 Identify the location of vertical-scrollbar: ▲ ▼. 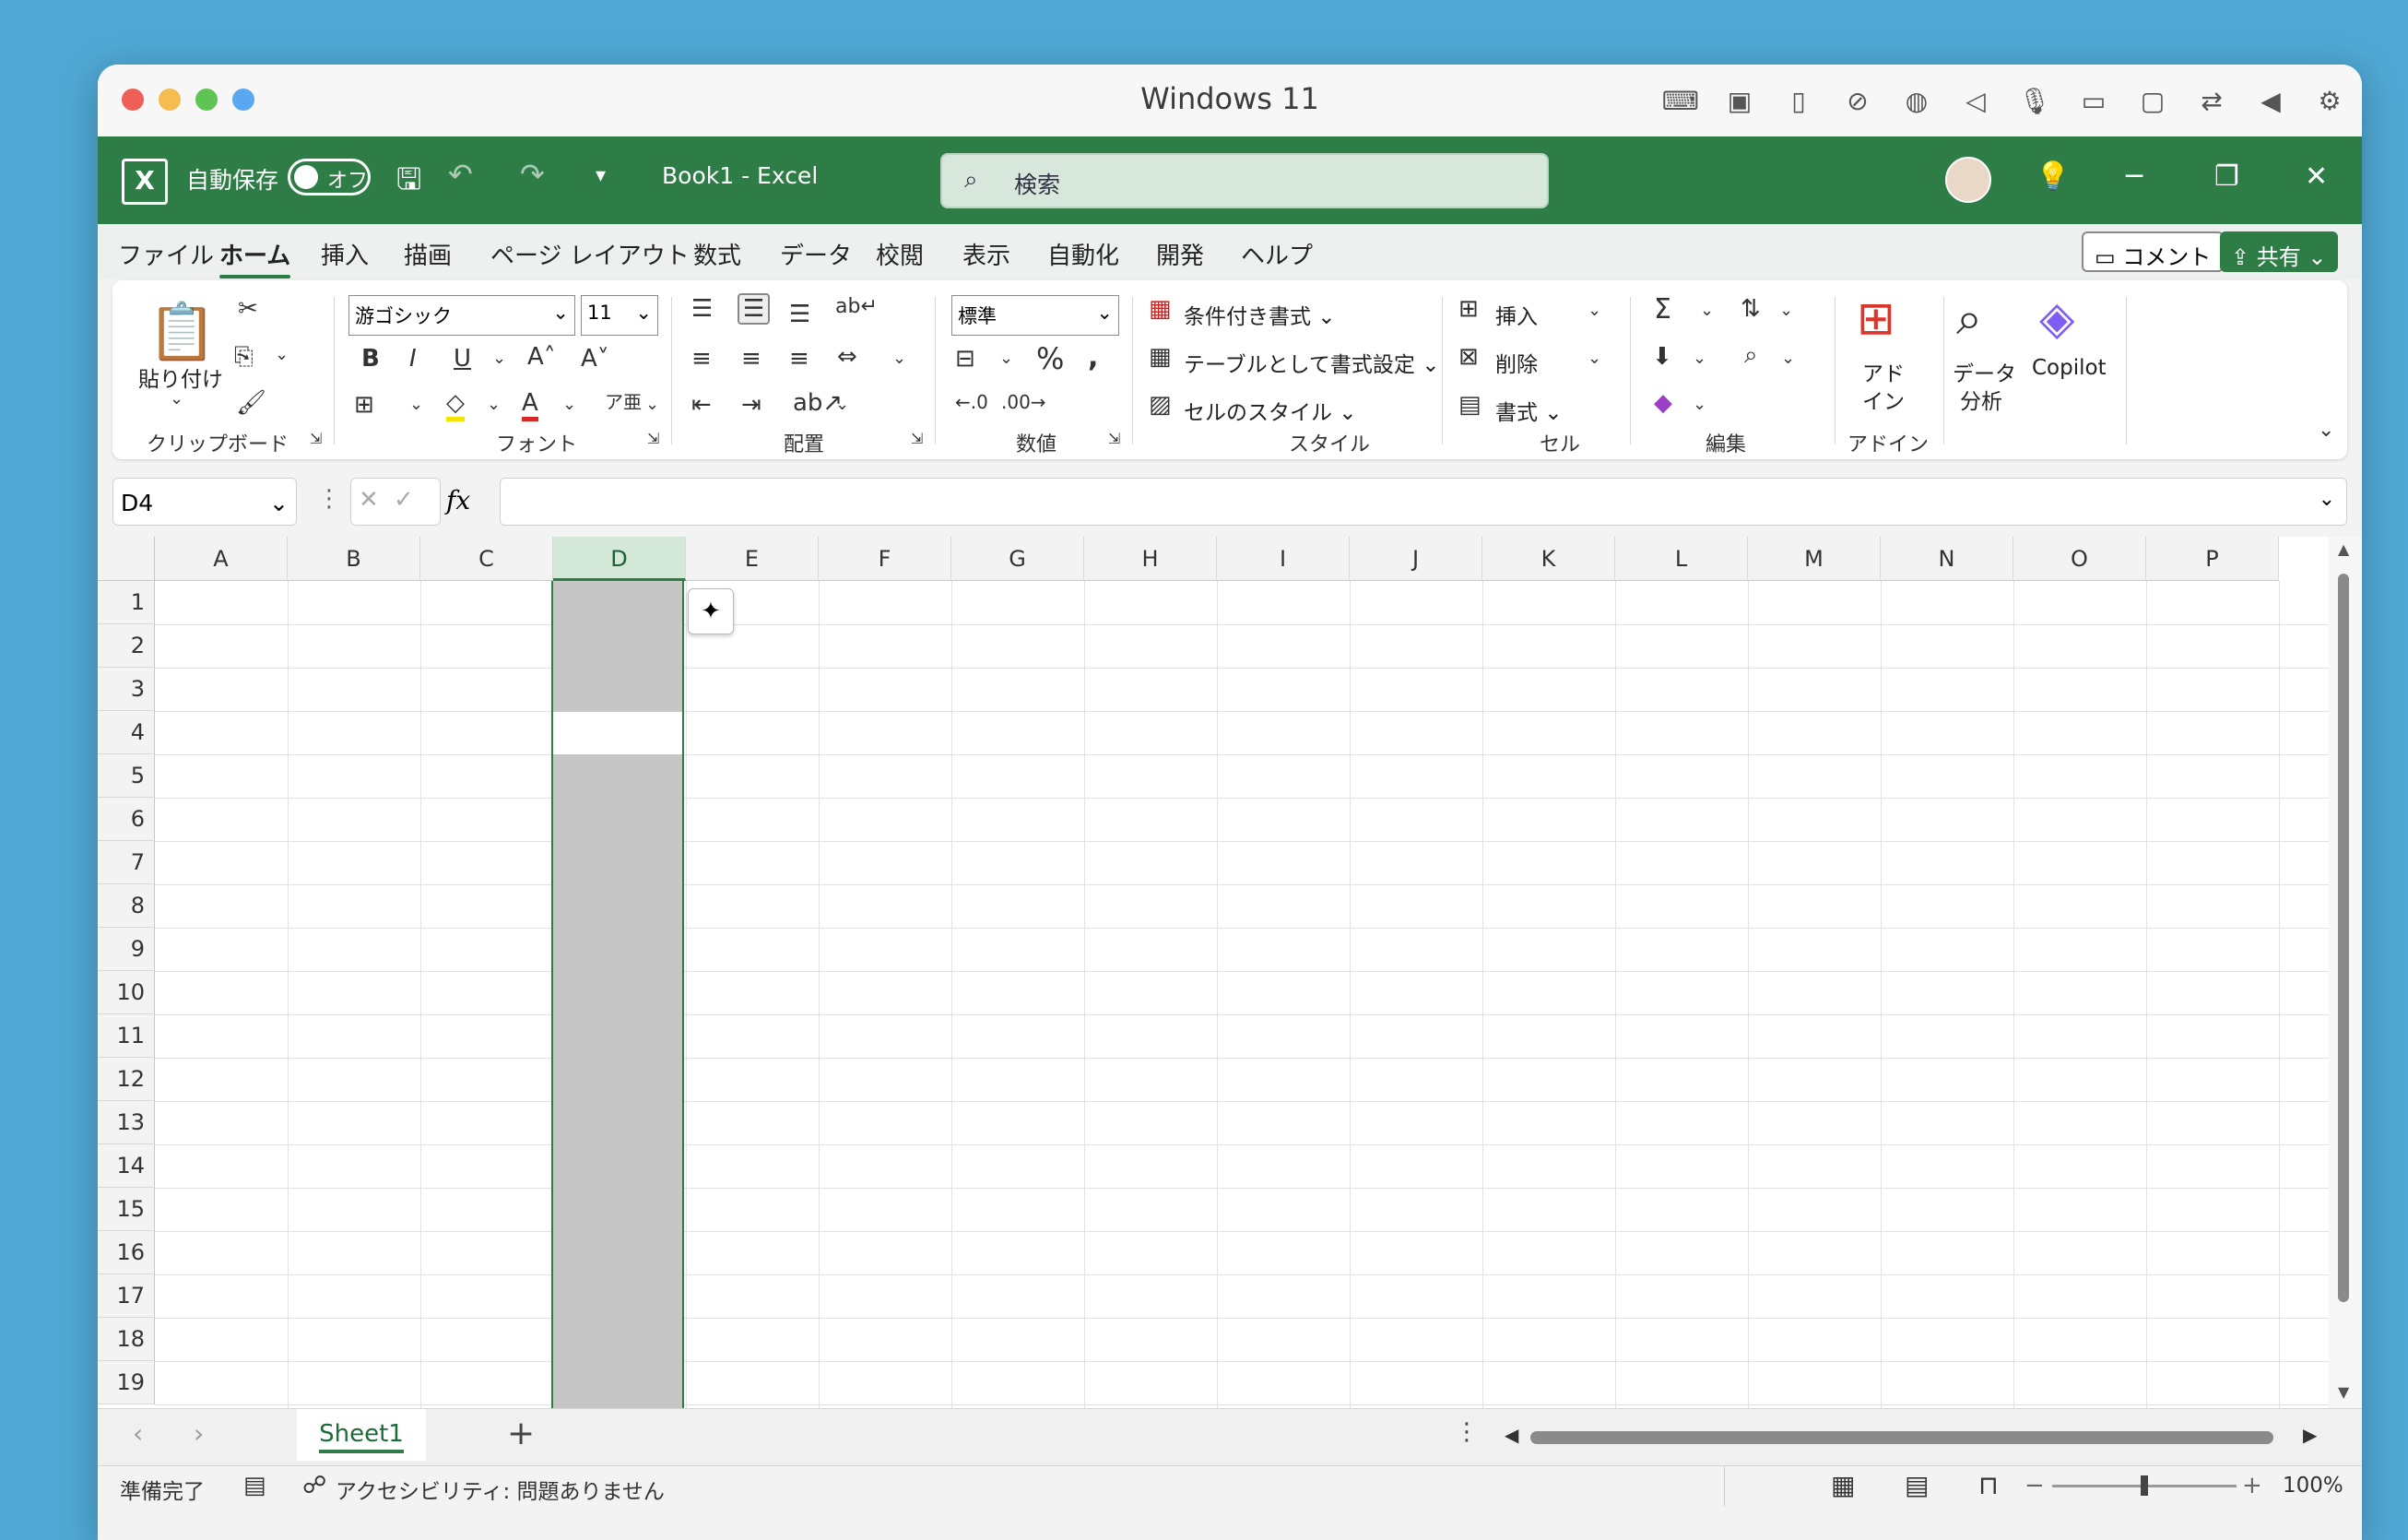
(2346, 973).